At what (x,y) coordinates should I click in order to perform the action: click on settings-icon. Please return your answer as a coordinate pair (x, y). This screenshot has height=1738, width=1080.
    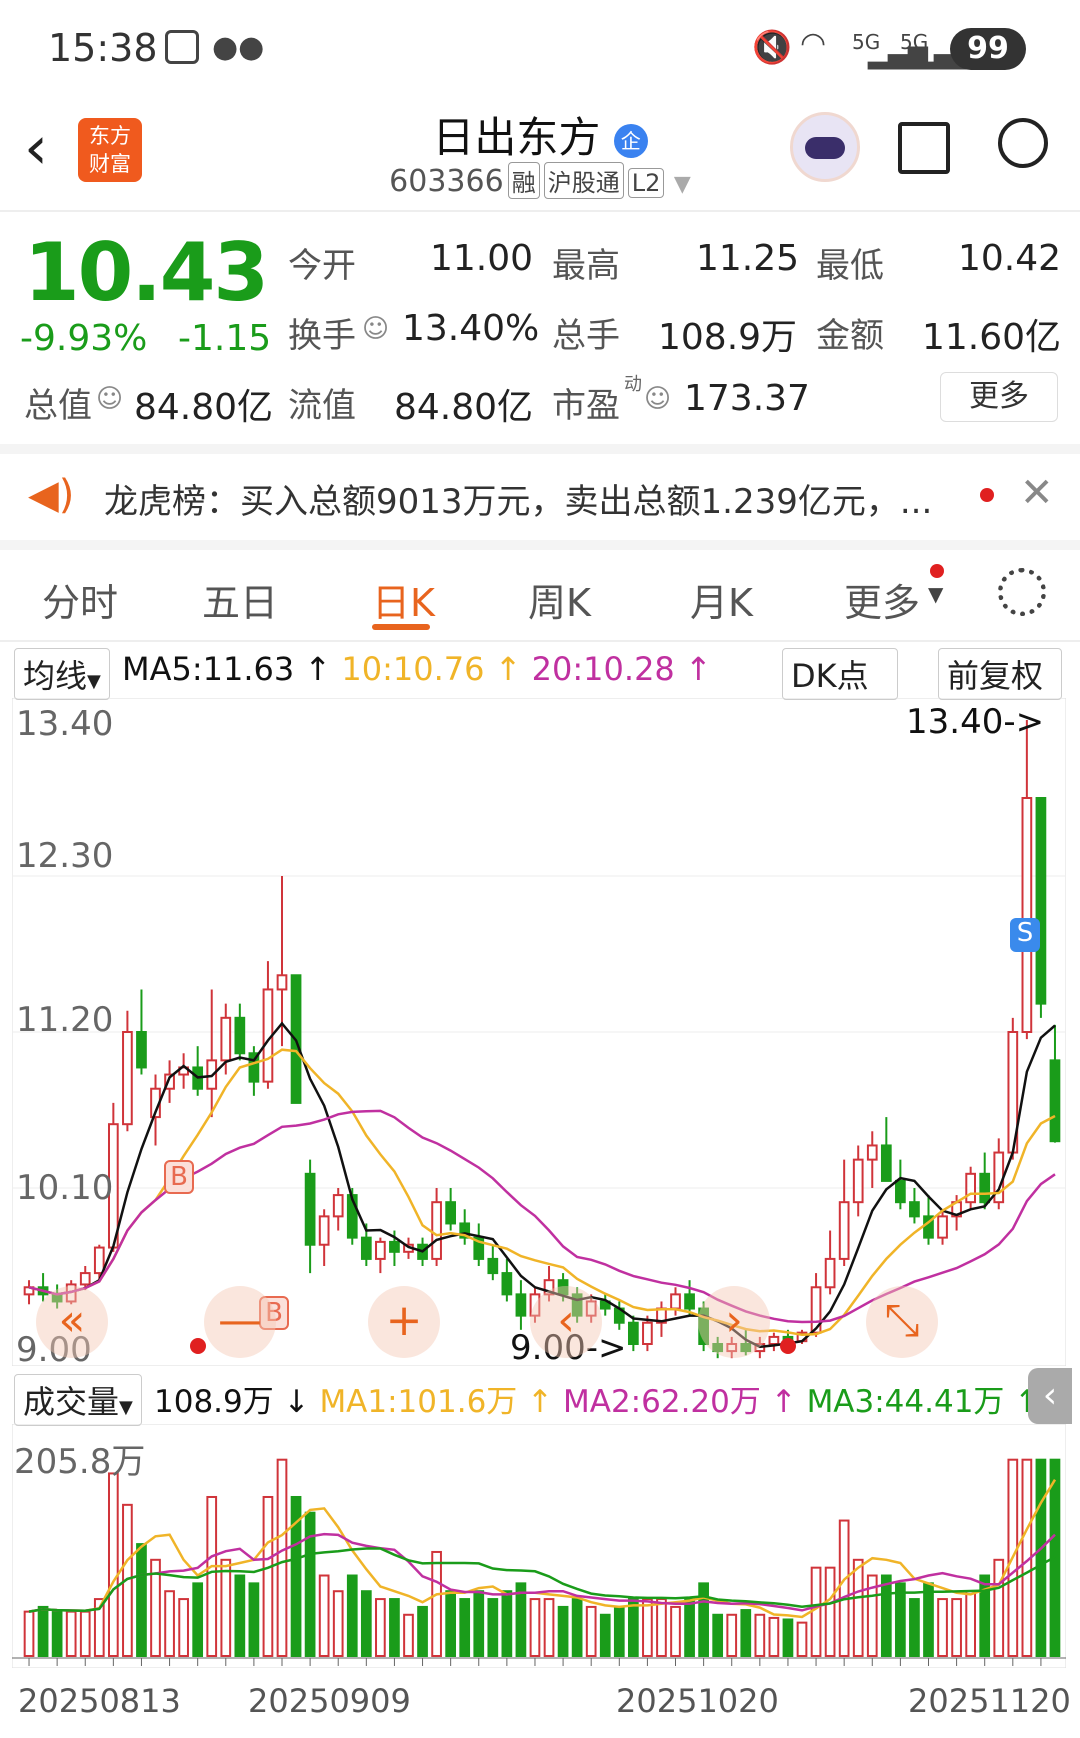
    Looking at the image, I should click on (1022, 592).